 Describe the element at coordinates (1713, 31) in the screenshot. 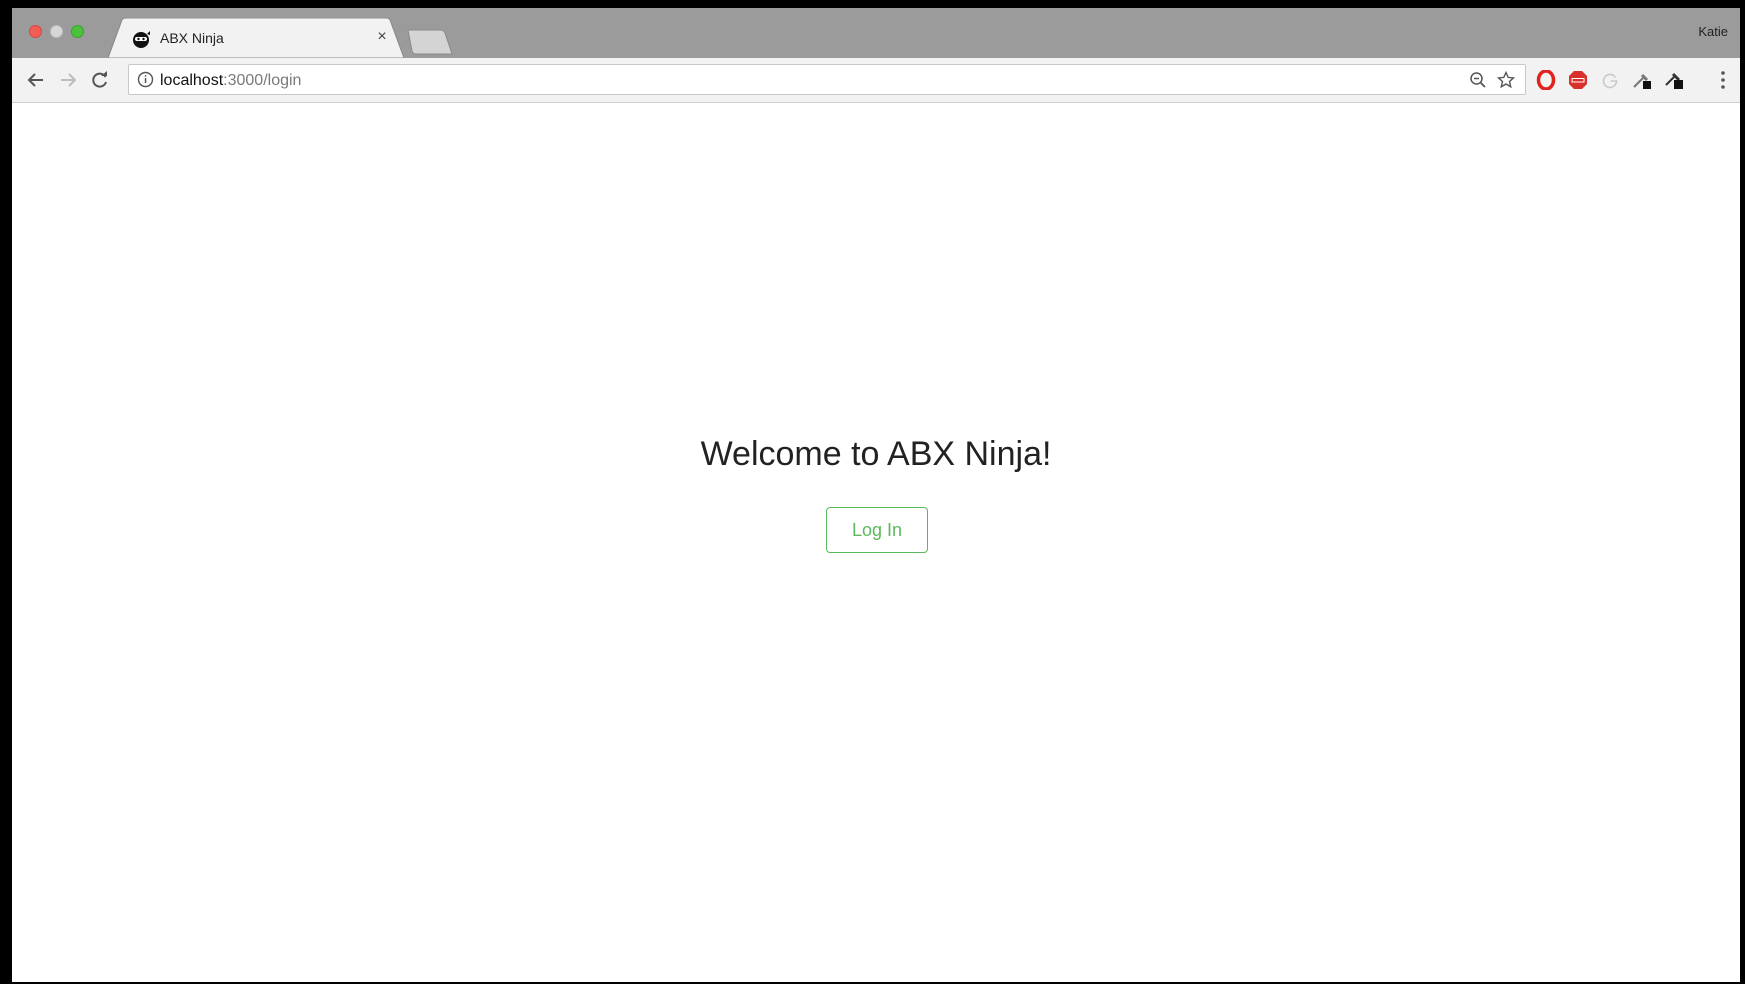

I see `profile-name: Katie` at that location.